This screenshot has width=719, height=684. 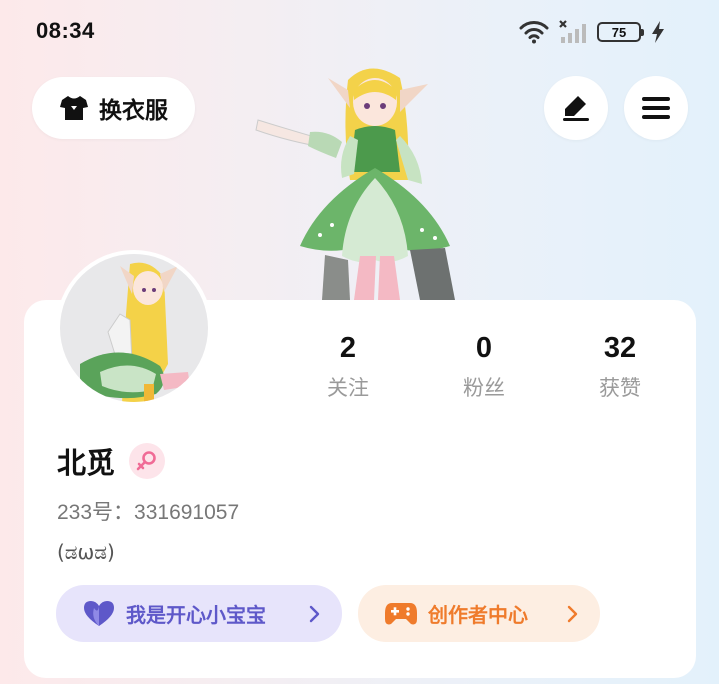 What do you see at coordinates (572, 31) in the screenshot?
I see `no-signal-icon` at bounding box center [572, 31].